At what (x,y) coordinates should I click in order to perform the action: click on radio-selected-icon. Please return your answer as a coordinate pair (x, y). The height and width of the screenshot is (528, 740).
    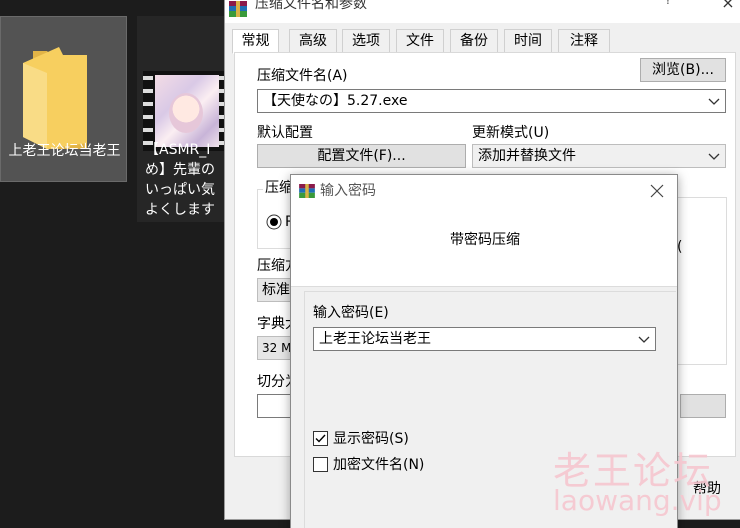
    Looking at the image, I should click on (274, 222).